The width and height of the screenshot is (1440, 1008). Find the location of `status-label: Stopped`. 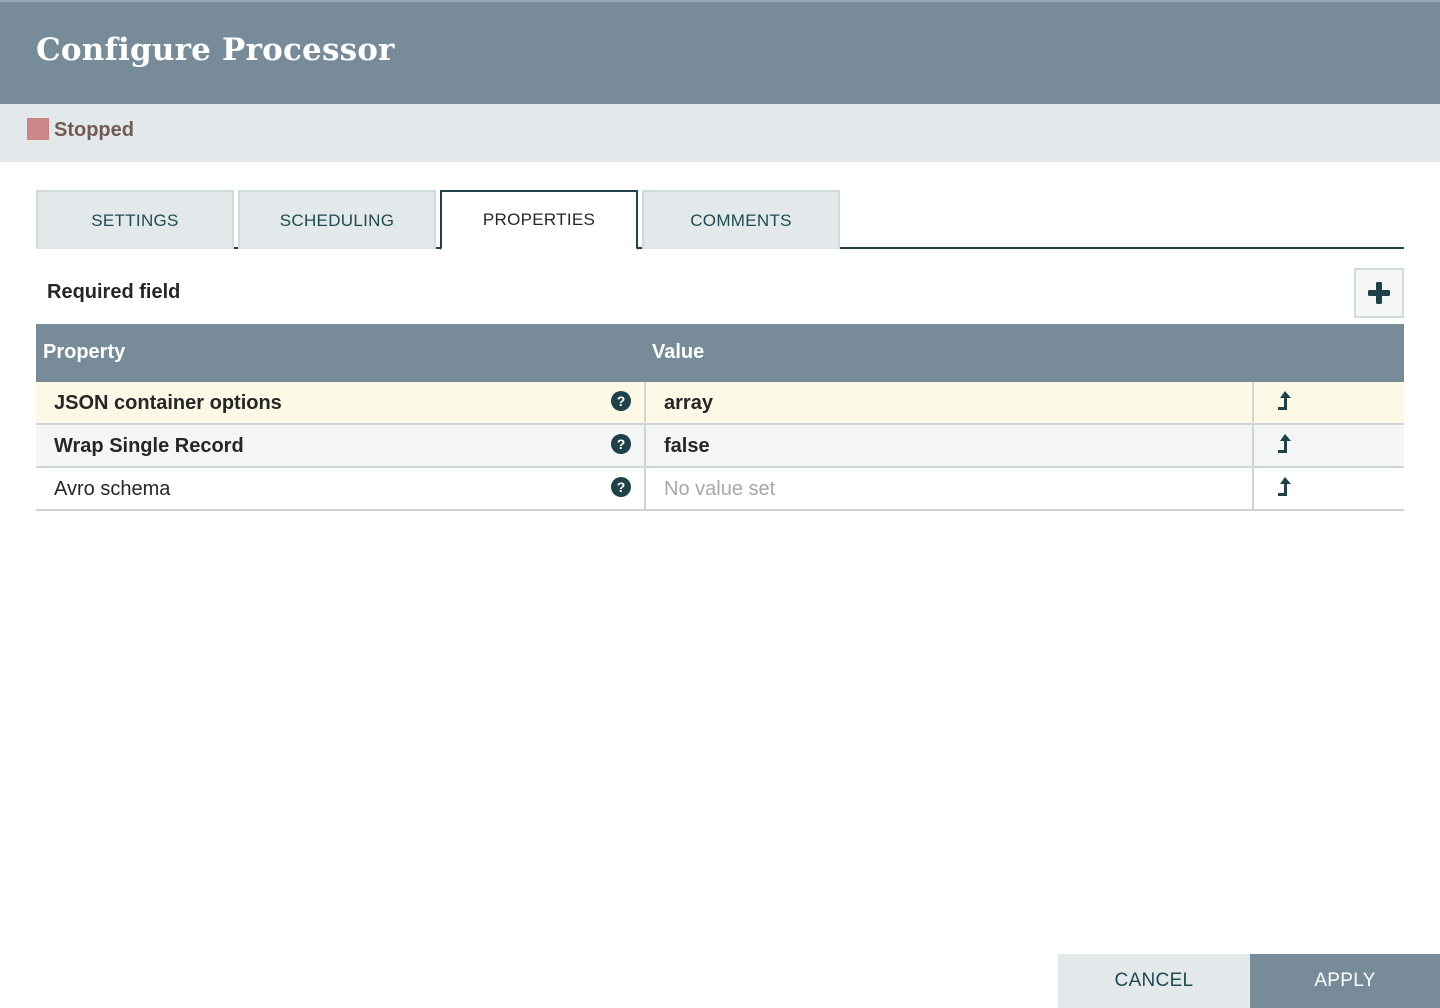

status-label: Stopped is located at coordinates (94, 130).